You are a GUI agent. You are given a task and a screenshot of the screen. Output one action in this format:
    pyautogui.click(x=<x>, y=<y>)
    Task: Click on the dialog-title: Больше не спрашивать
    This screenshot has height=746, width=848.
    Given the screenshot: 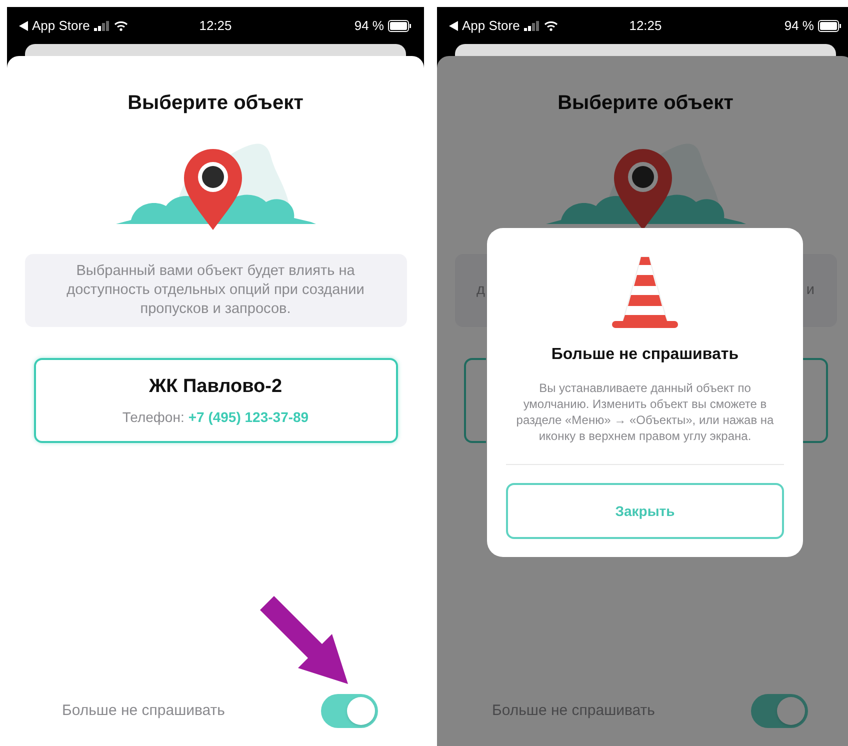 What is the action you would take?
    pyautogui.click(x=645, y=355)
    